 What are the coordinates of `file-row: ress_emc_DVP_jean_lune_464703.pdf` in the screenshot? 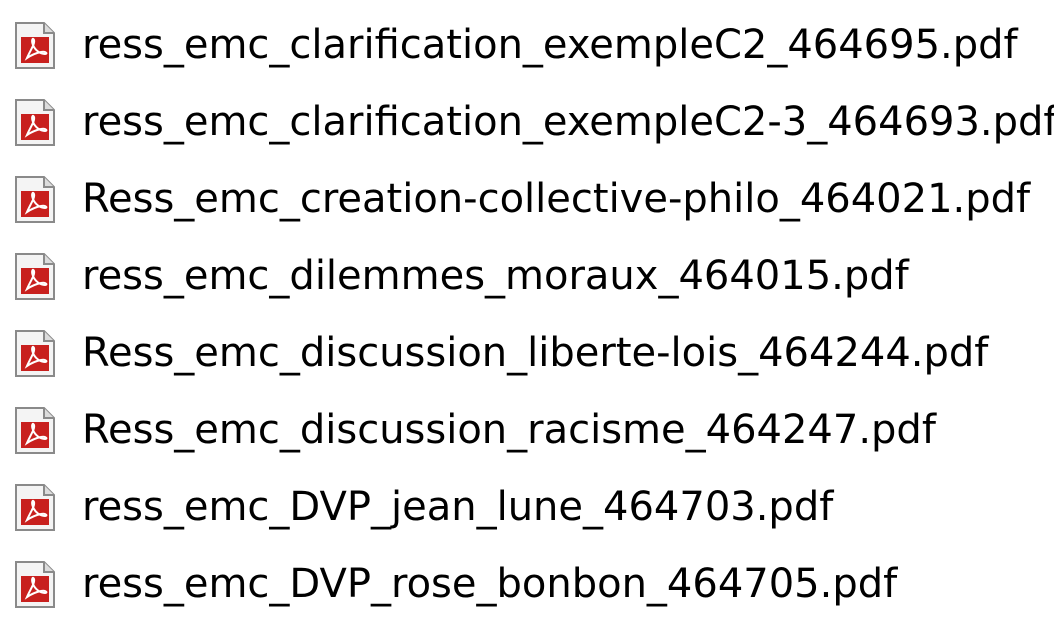 It's located at (527, 508).